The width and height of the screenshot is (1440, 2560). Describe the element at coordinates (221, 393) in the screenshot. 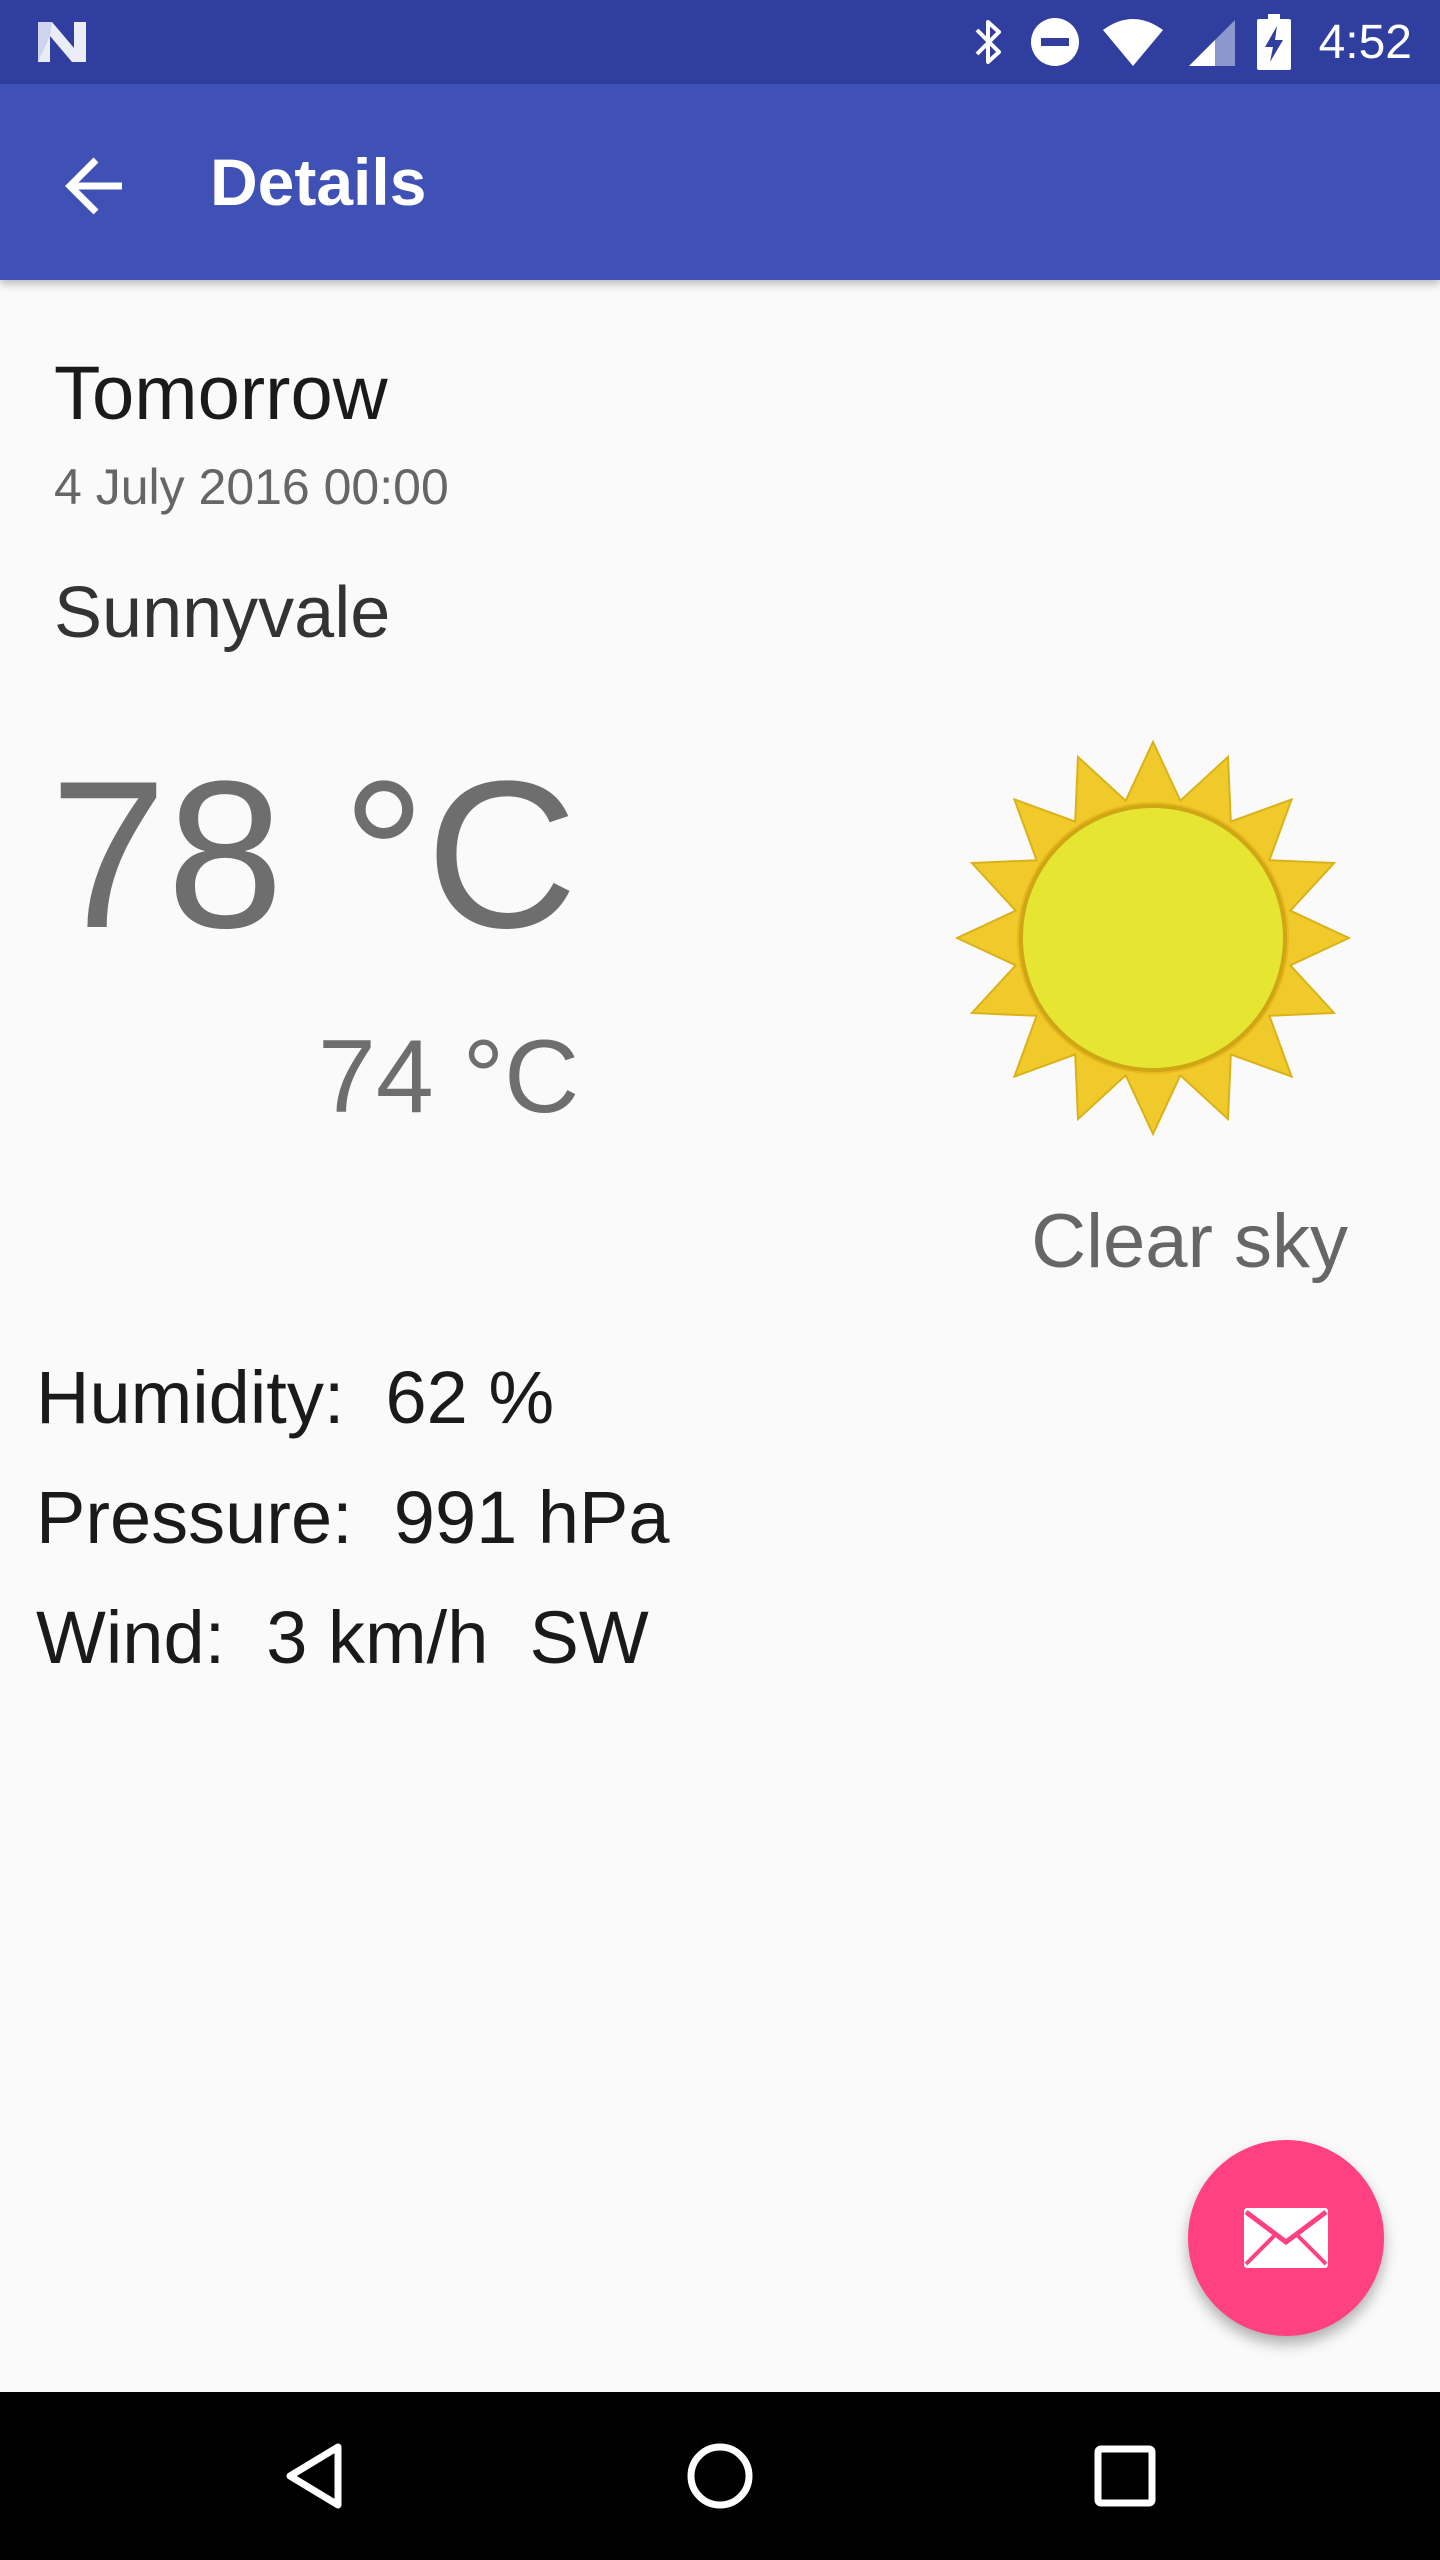

I see `day-label: Tomorrow` at that location.